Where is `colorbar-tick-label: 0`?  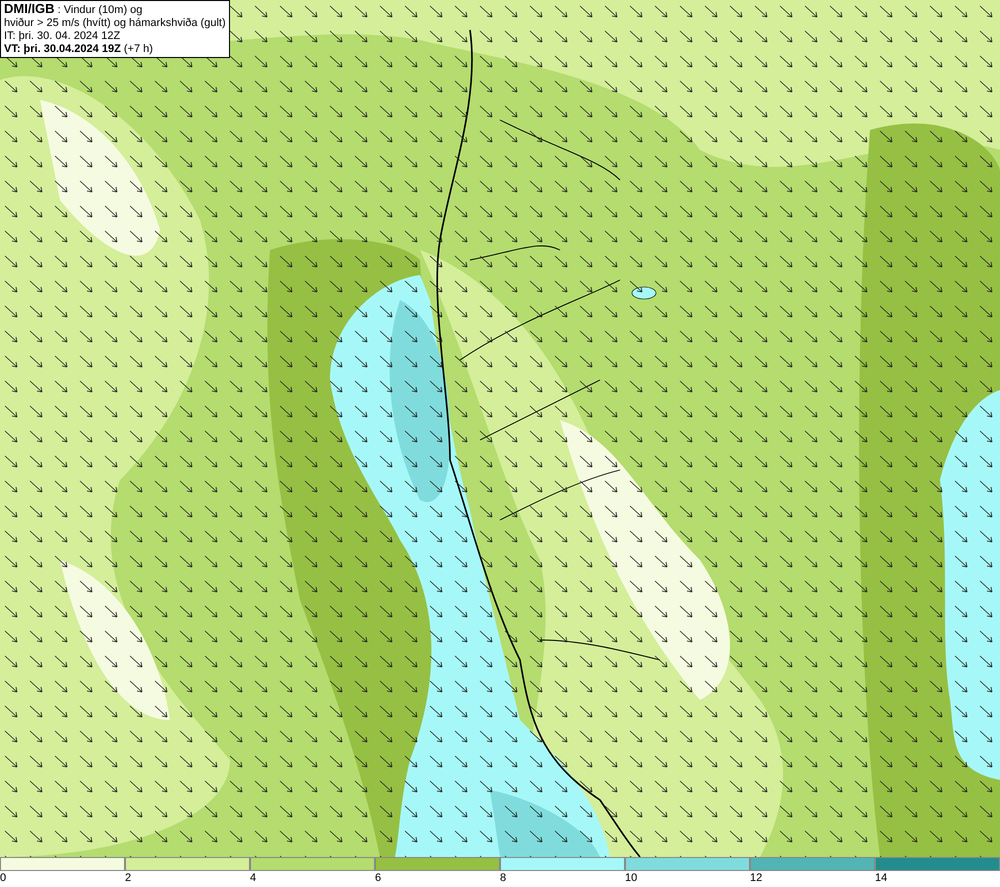 colorbar-tick-label: 0 is located at coordinates (3, 878).